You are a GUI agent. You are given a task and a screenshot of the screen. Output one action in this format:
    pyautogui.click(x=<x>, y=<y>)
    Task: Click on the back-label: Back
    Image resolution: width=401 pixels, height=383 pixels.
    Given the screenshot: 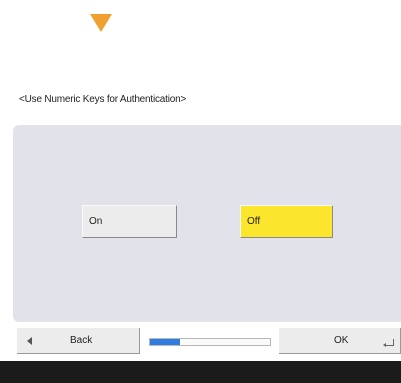 What is the action you would take?
    pyautogui.click(x=81, y=340)
    